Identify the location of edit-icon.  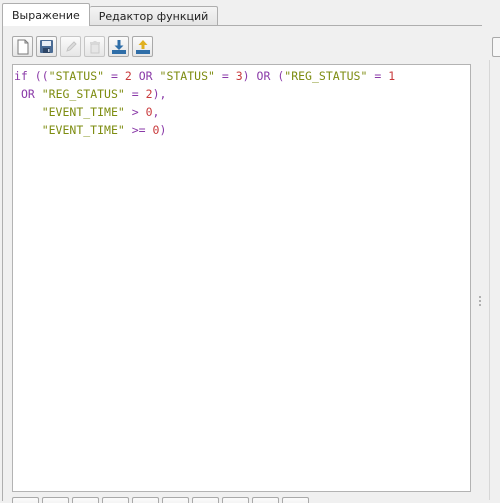
(71, 46).